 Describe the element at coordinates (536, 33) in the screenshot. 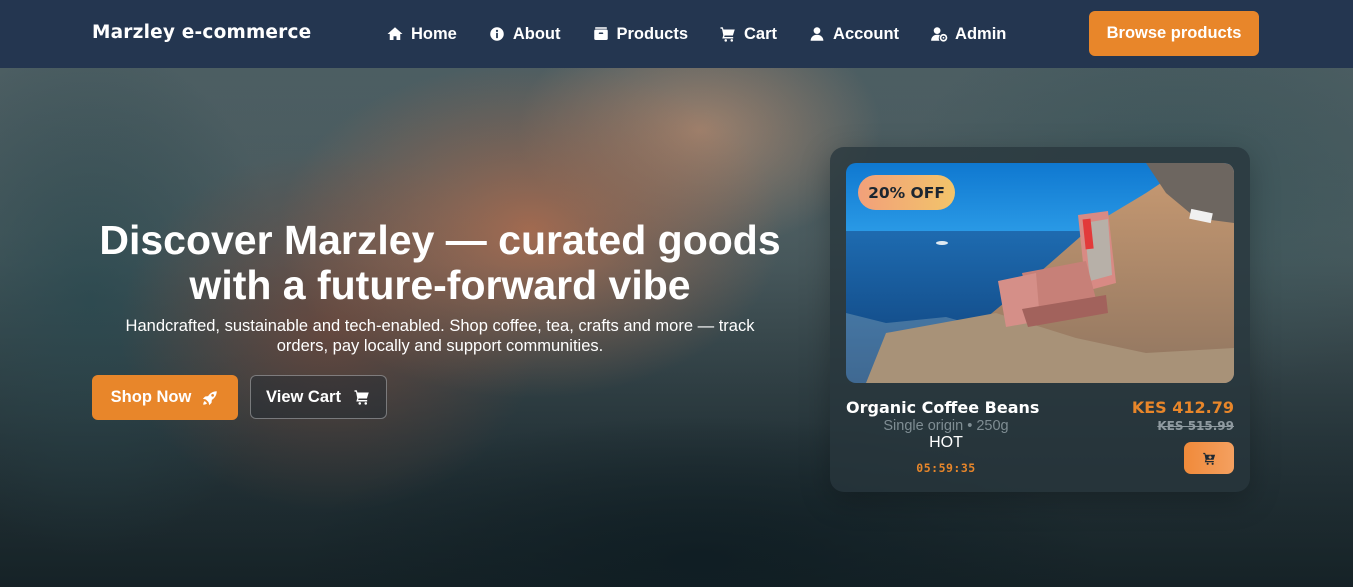

I see `nav-about-label: About` at that location.